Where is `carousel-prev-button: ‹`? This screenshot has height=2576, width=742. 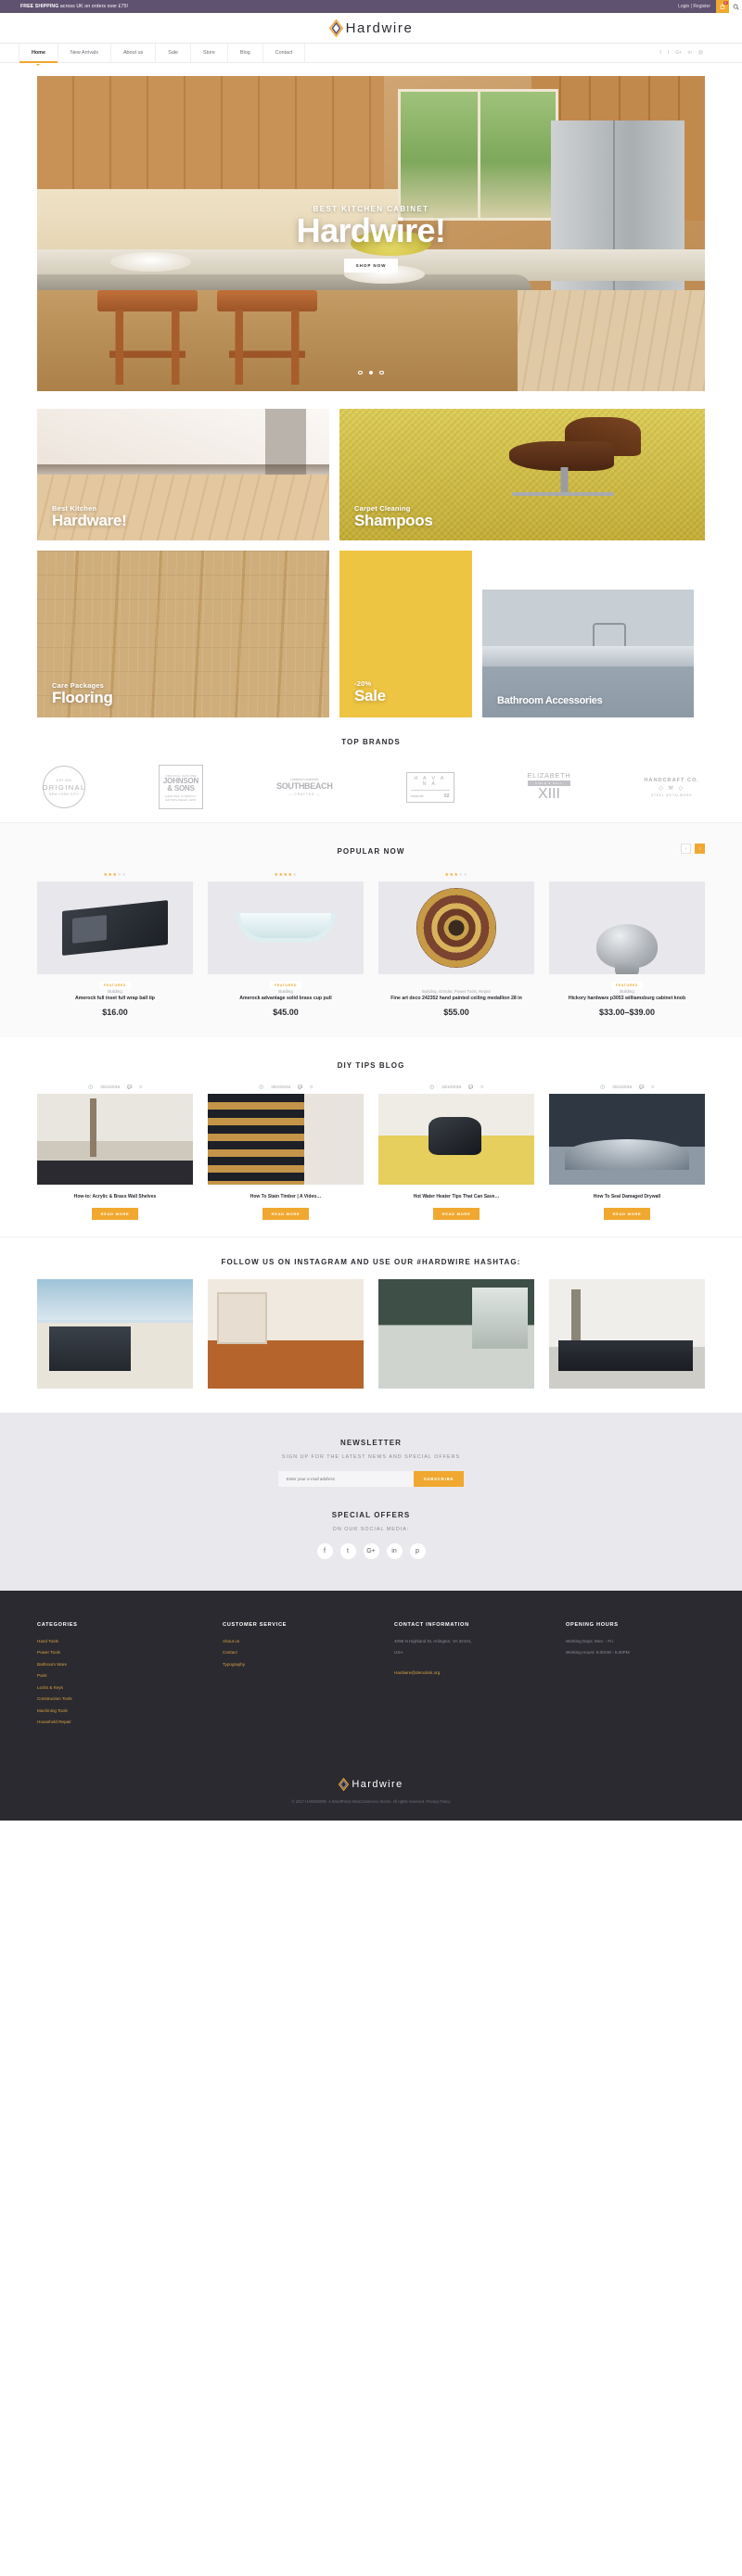
carousel-prev-button: ‹ is located at coordinates (686, 849).